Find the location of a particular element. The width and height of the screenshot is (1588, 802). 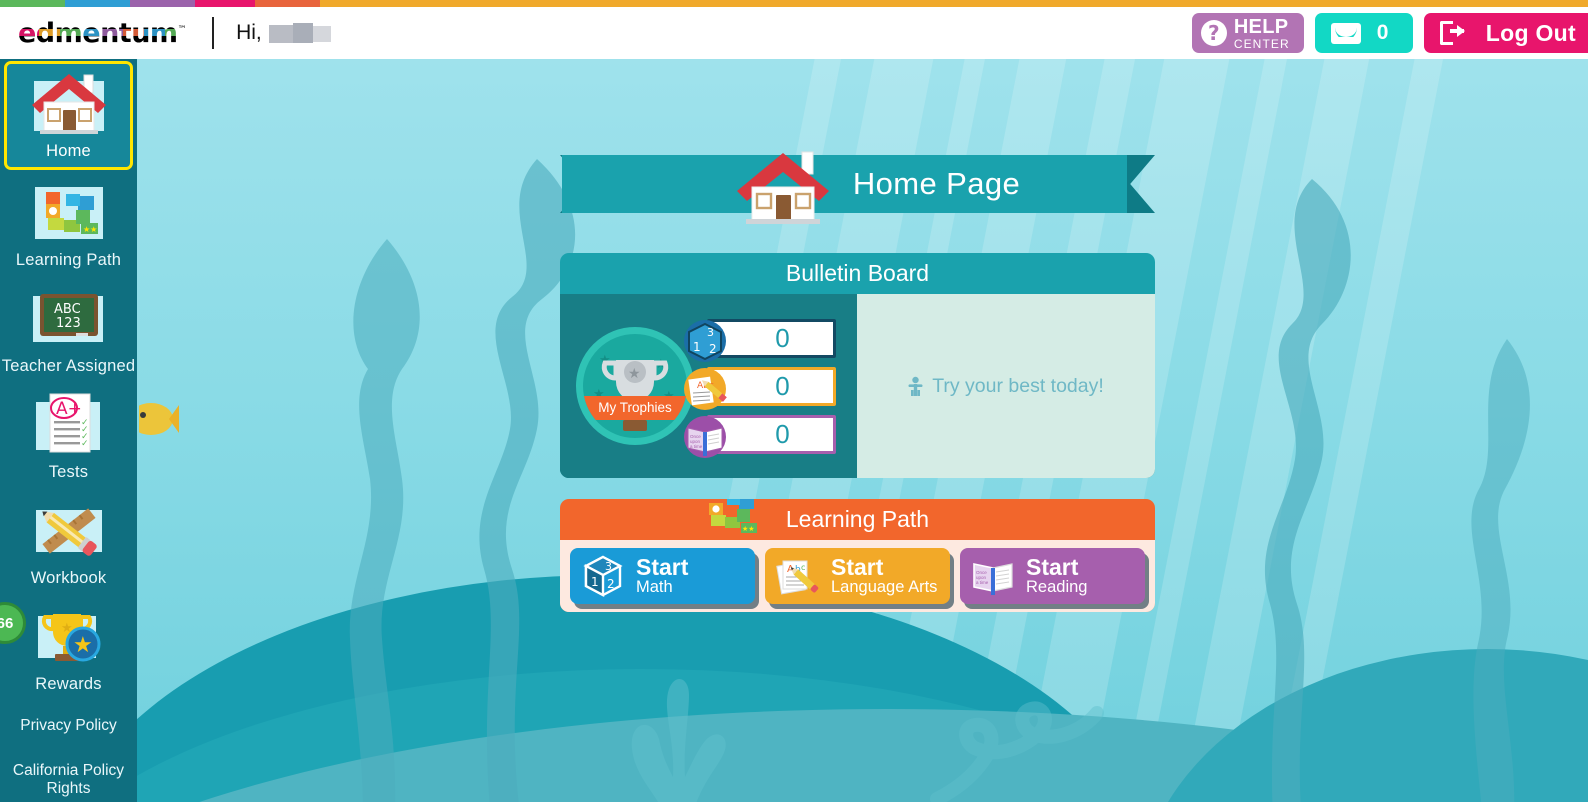

sidebar-item-label: Workbook is located at coordinates (68, 578).